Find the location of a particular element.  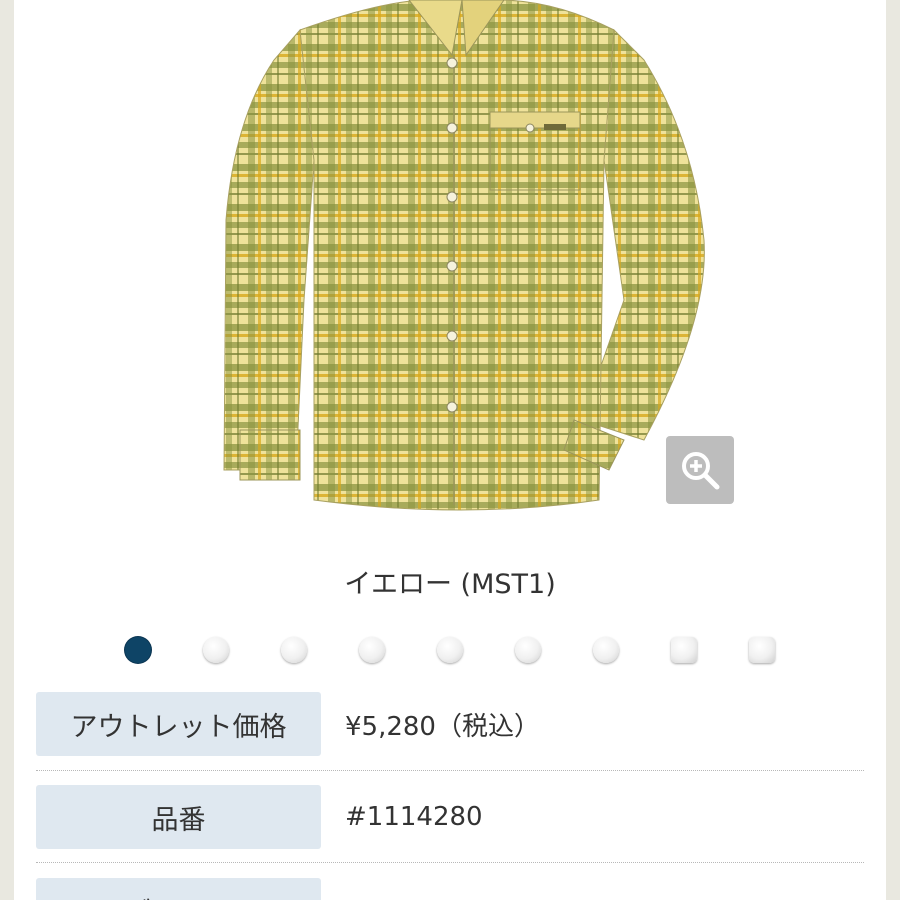

price-value: ¥5,280（税込） is located at coordinates (442, 726).